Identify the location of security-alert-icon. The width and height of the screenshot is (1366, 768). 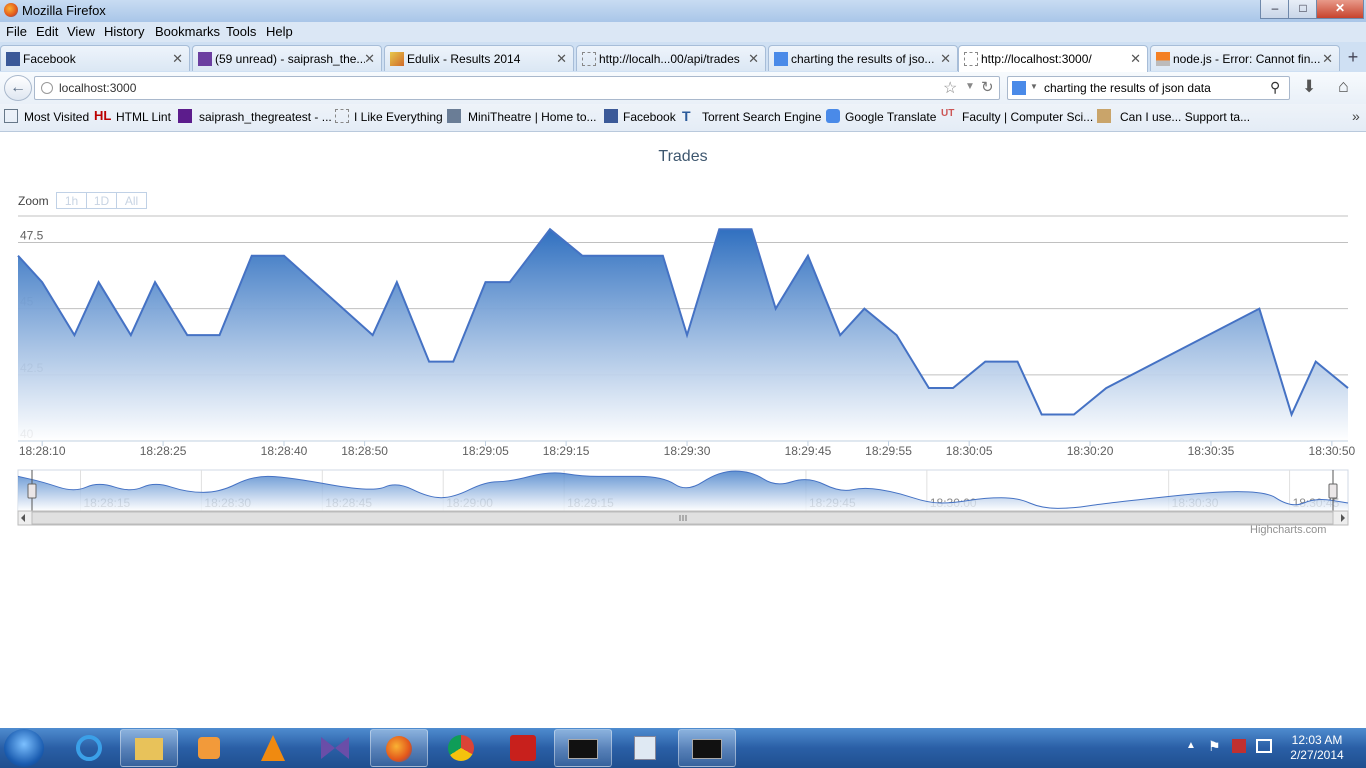
(1239, 746).